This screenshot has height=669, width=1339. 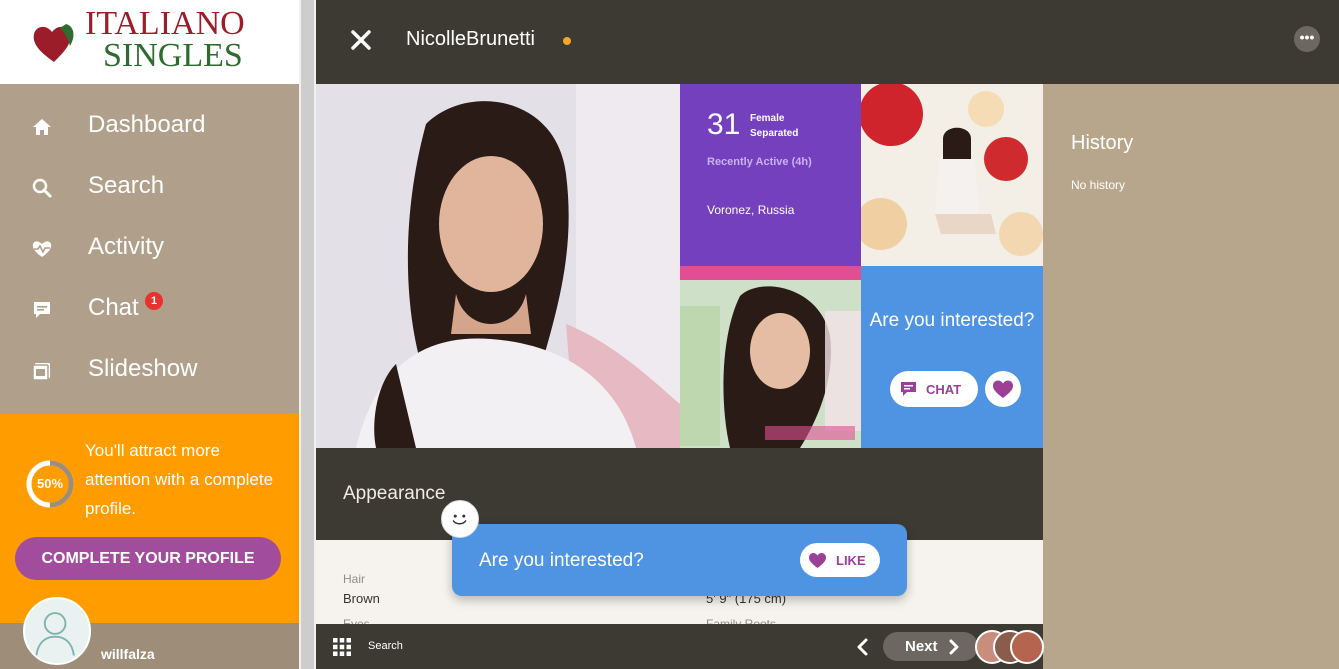 I want to click on hair-label: Hair, so click(x=354, y=579).